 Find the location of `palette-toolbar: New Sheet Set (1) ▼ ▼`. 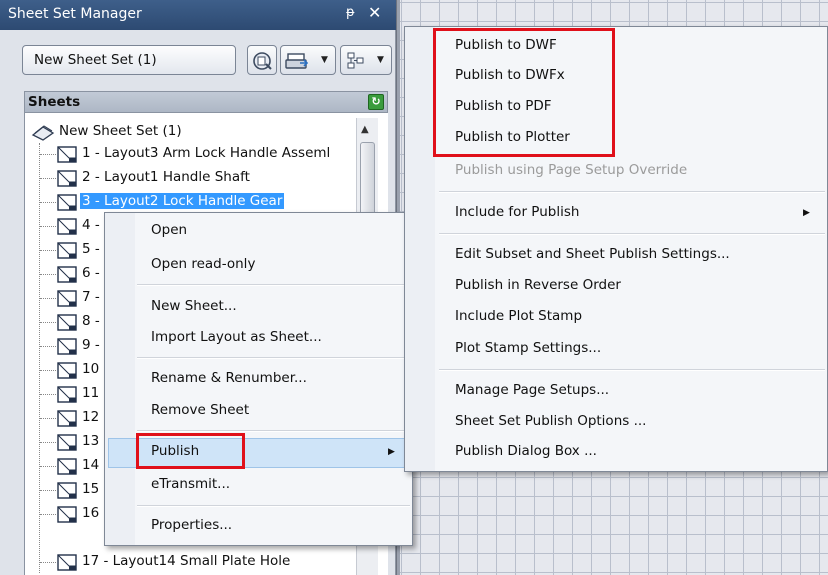

palette-toolbar: New Sheet Set (1) ▼ ▼ is located at coordinates (198, 58).